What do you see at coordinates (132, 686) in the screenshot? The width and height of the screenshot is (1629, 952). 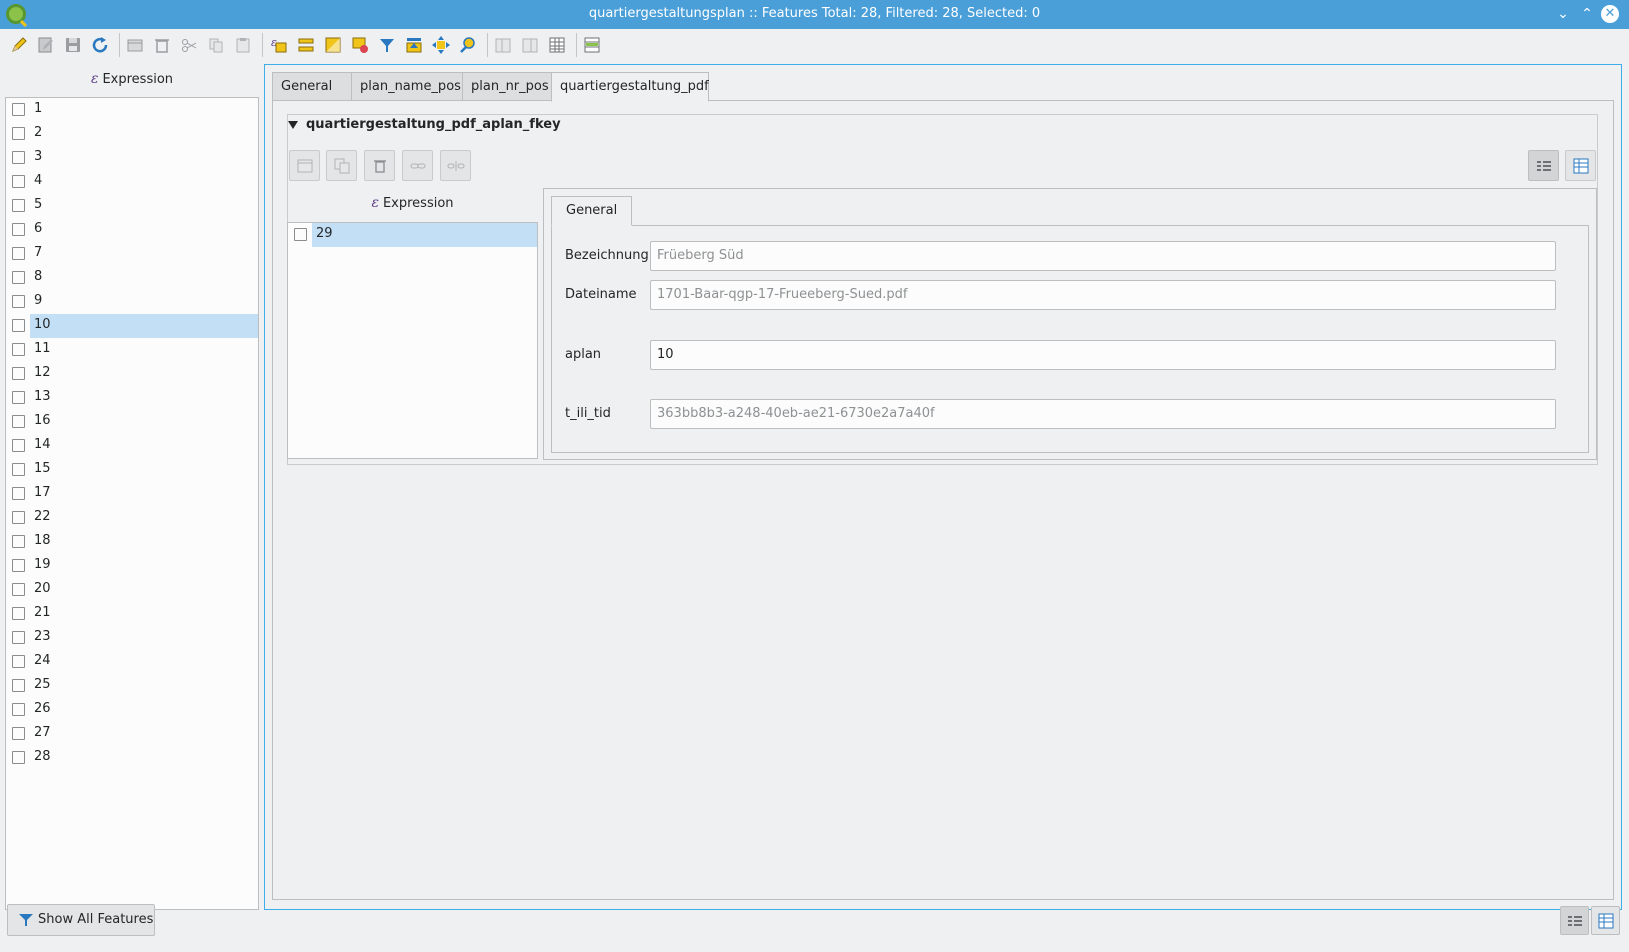 I see `list-item: 25` at bounding box center [132, 686].